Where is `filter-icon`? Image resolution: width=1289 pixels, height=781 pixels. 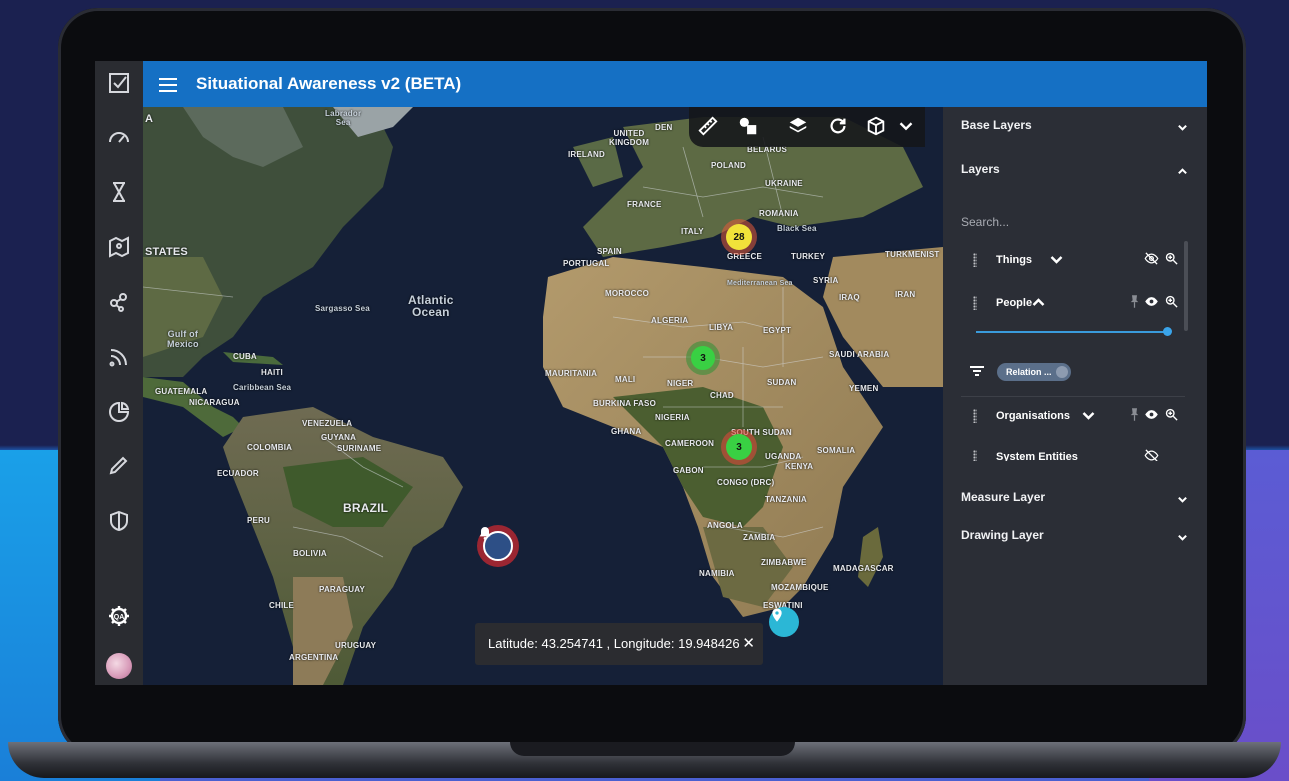
filter-icon is located at coordinates (977, 371).